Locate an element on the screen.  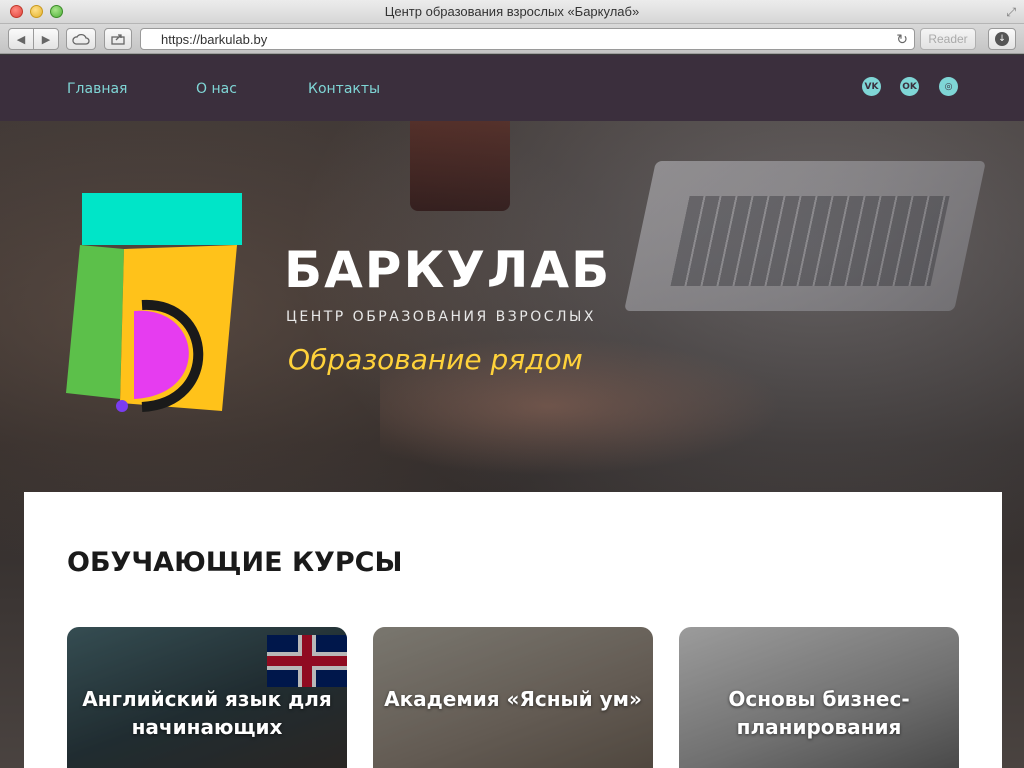
brand-subtitle: ЦЕНТР ОБРАЗОВАНИЯ ВЗРОСЛЫХ is located at coordinates (441, 317).